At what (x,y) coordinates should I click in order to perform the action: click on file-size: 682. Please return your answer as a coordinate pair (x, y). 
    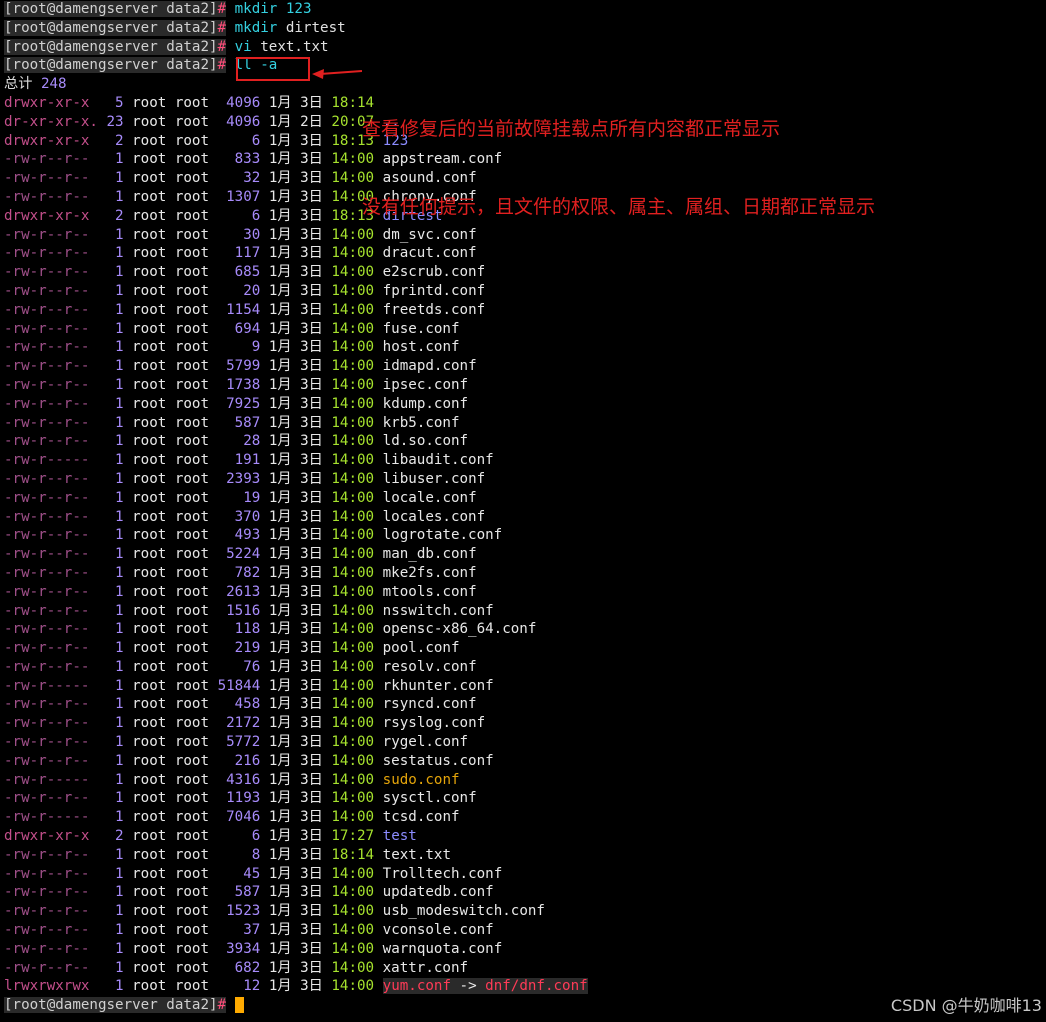
    Looking at the image, I should click on (247, 967).